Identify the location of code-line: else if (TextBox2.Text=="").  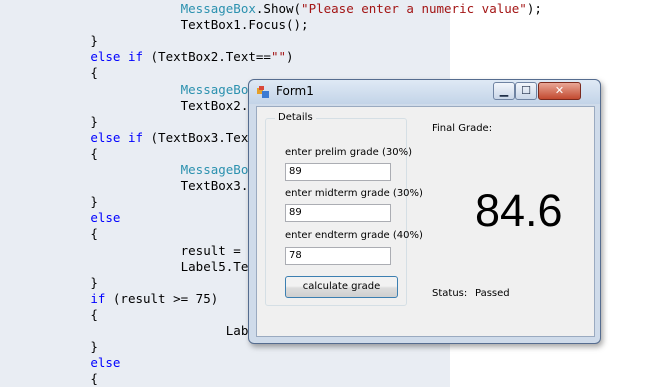
(225, 57).